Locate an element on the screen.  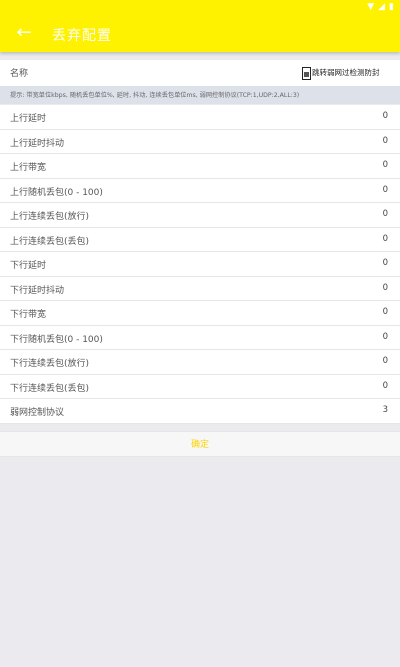
config-row-protocol: 弱网控制协议 3 is located at coordinates (200, 411).